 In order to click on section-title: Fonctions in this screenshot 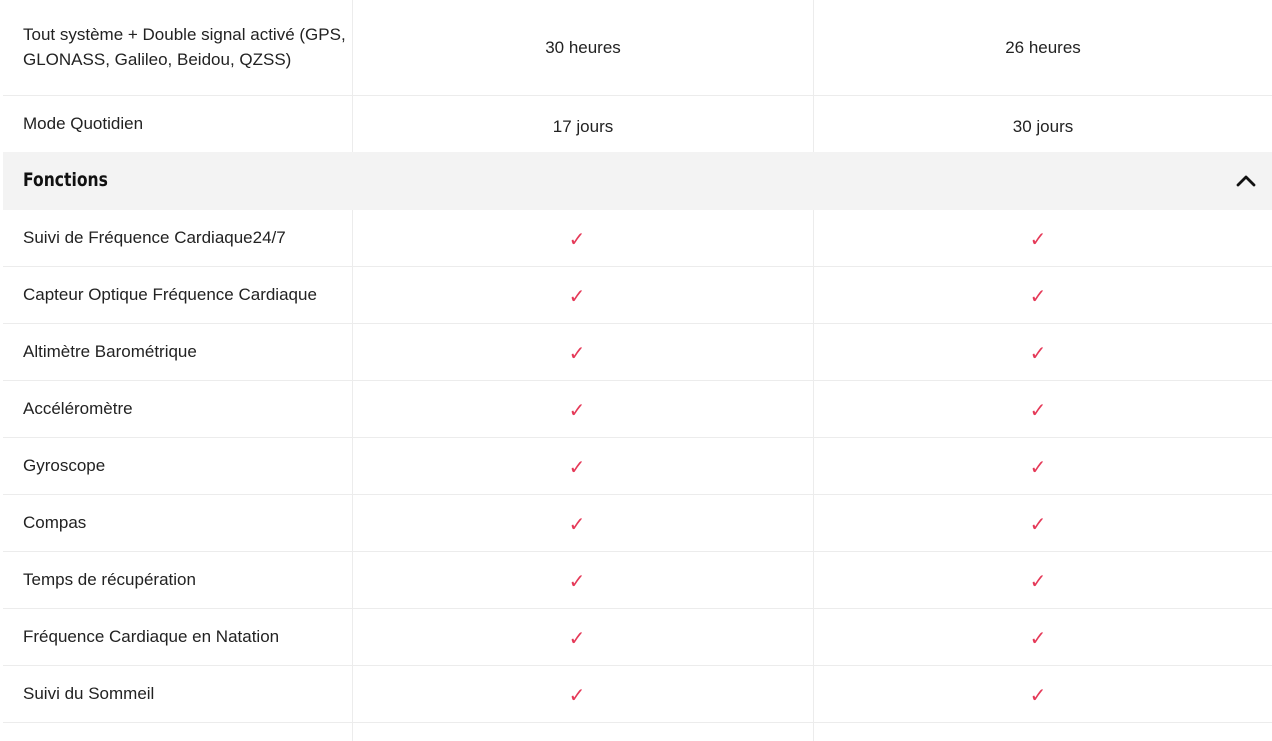, I will do `click(65, 180)`.